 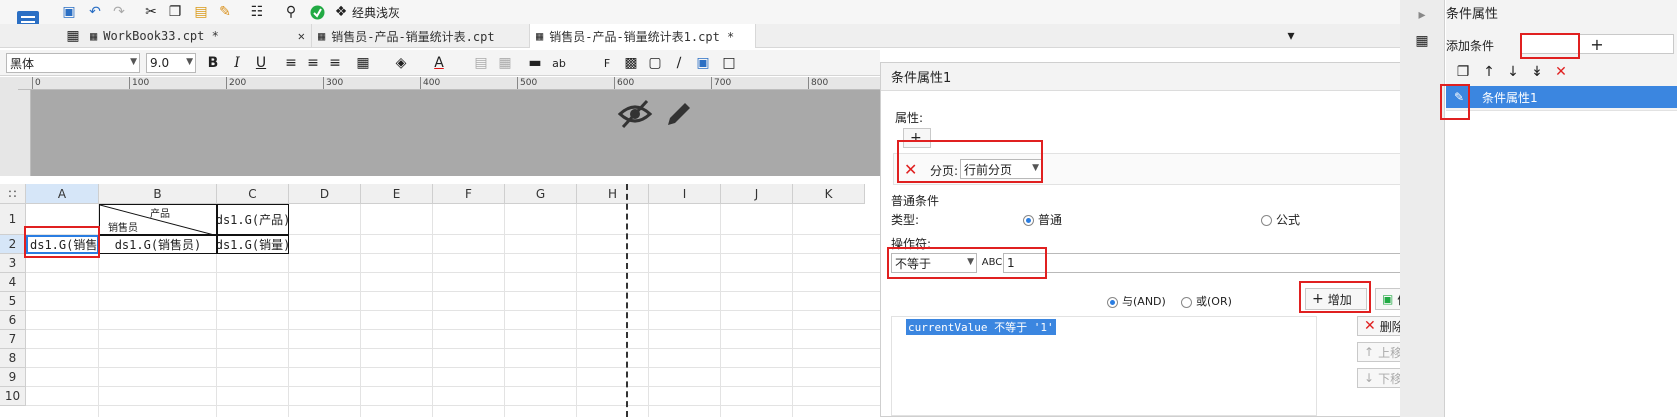 What do you see at coordinates (627, 300) in the screenshot?
I see `page-break-line` at bounding box center [627, 300].